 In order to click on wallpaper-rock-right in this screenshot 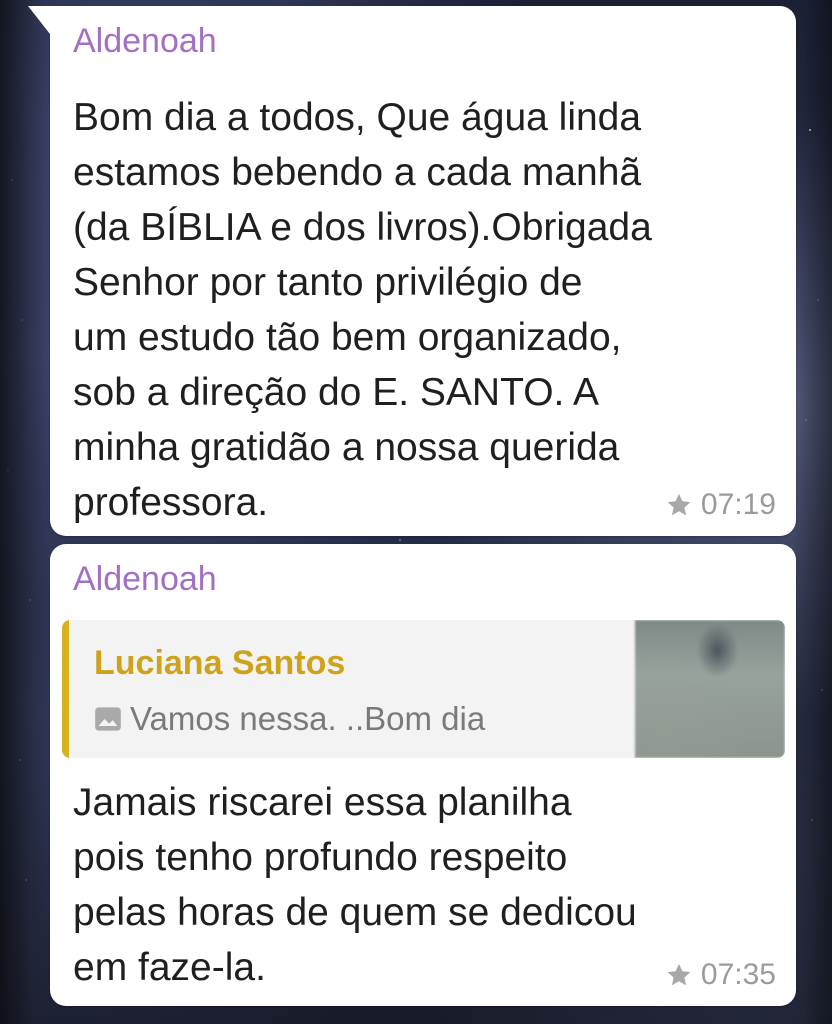, I will do `click(812, 512)`.